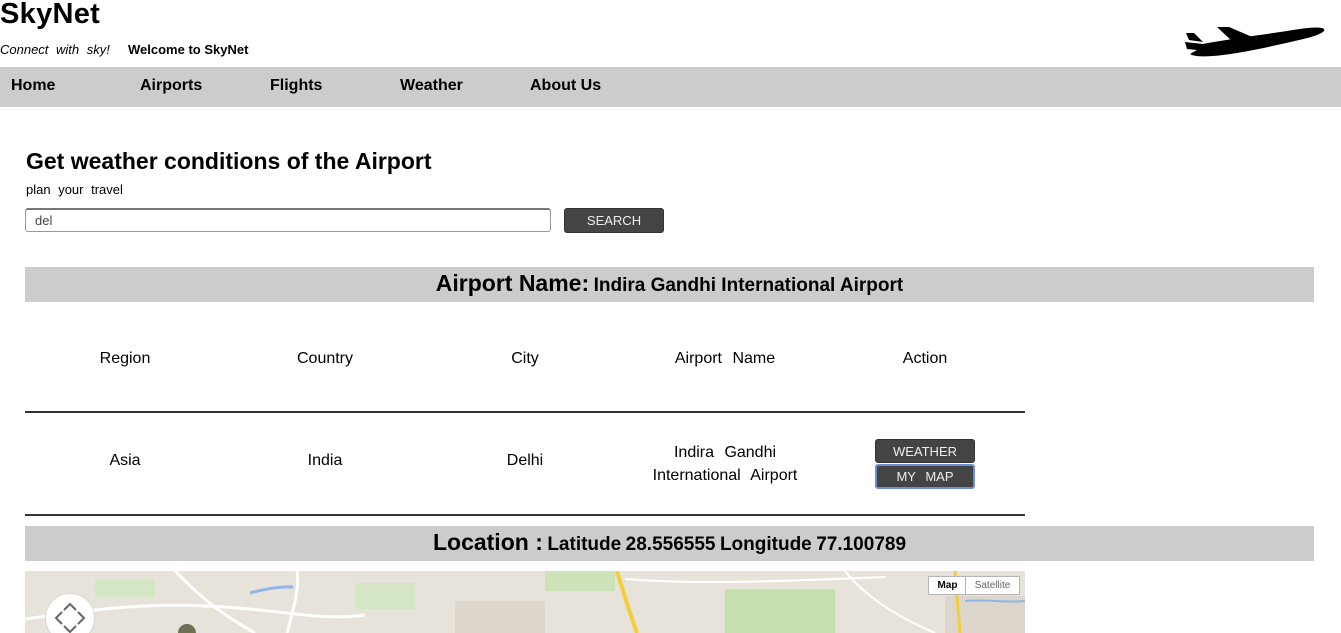 The height and width of the screenshot is (633, 1341). What do you see at coordinates (188, 49) in the screenshot?
I see `welcome-text: Welcome to SkyNet` at bounding box center [188, 49].